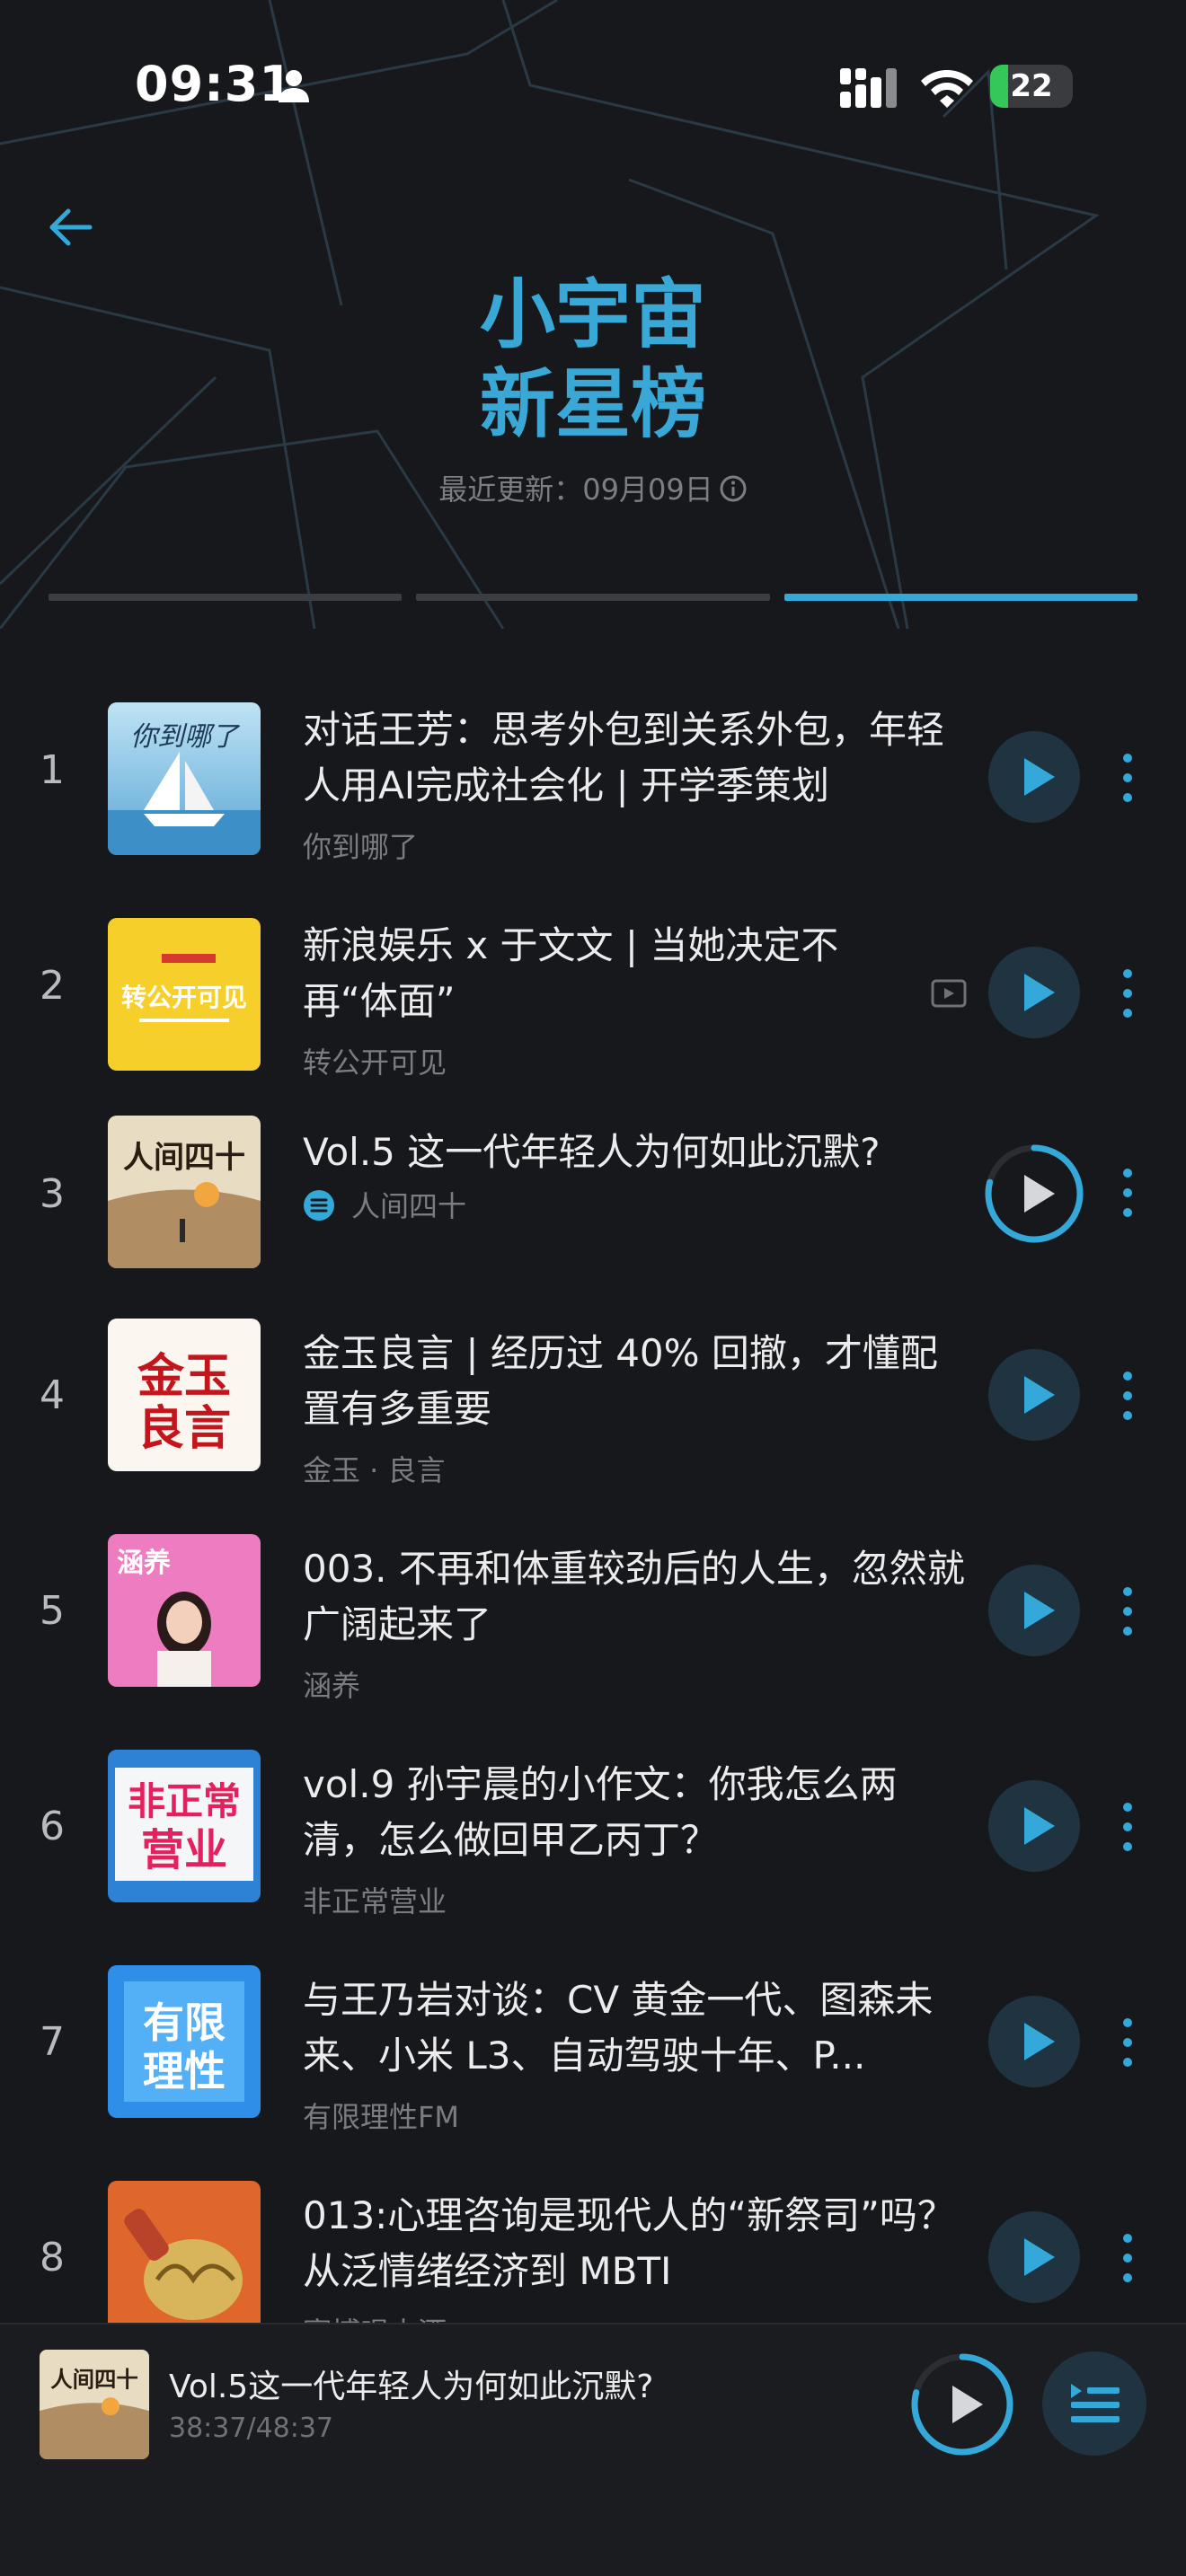 This screenshot has width=1186, height=2576. I want to click on list-item: 2 转公开可见 新浪娱乐 x 于文文 | 当她决定不再“体面” 转公开可见, so click(593, 990).